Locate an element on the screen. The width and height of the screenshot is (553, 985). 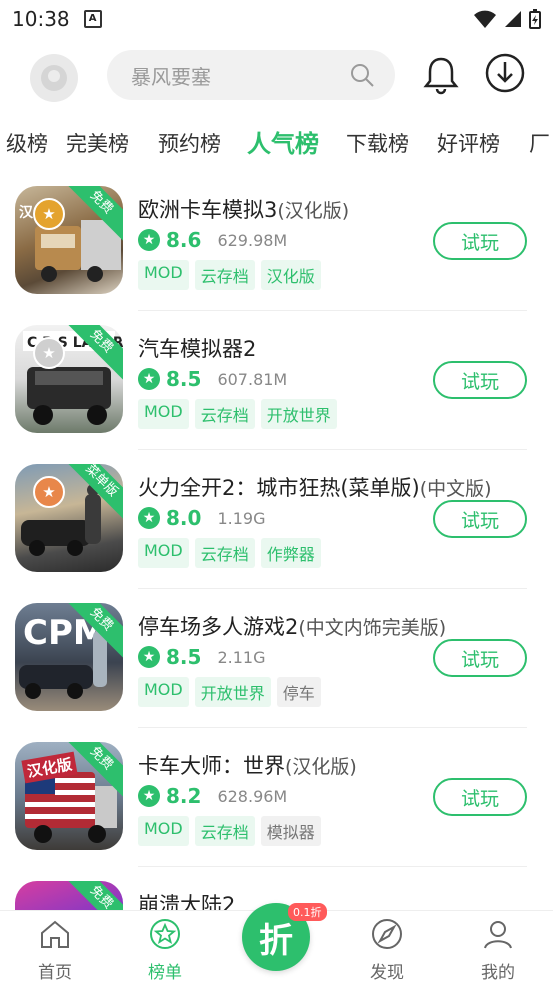
game-tags: MOD 云存档 开放世界 is located at coordinates (237, 414).